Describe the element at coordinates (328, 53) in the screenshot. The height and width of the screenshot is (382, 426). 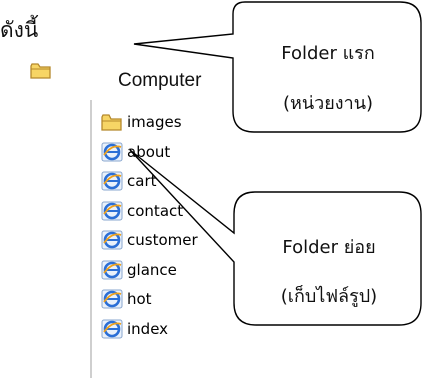
I see `callout-first-line1: Folder แรก` at that location.